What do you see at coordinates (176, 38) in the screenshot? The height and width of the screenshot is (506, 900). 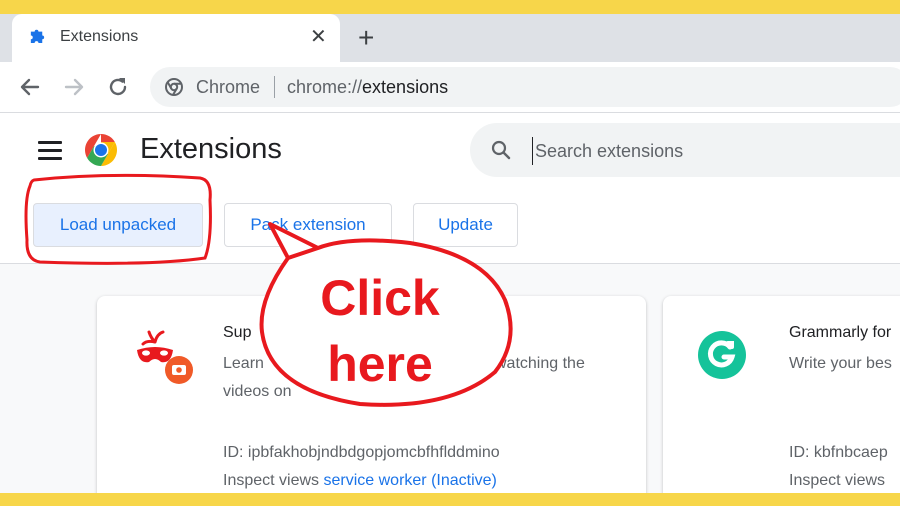 I see `tab-extensions: Extensions ✕` at bounding box center [176, 38].